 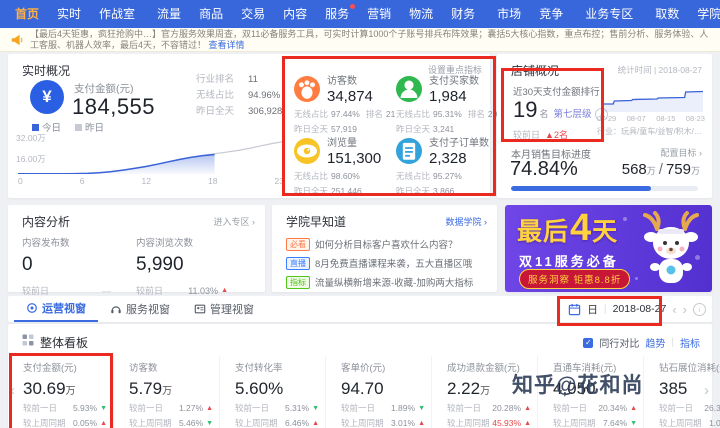 What do you see at coordinates (253, 14) in the screenshot?
I see `nav-item-6: 交易` at bounding box center [253, 14].